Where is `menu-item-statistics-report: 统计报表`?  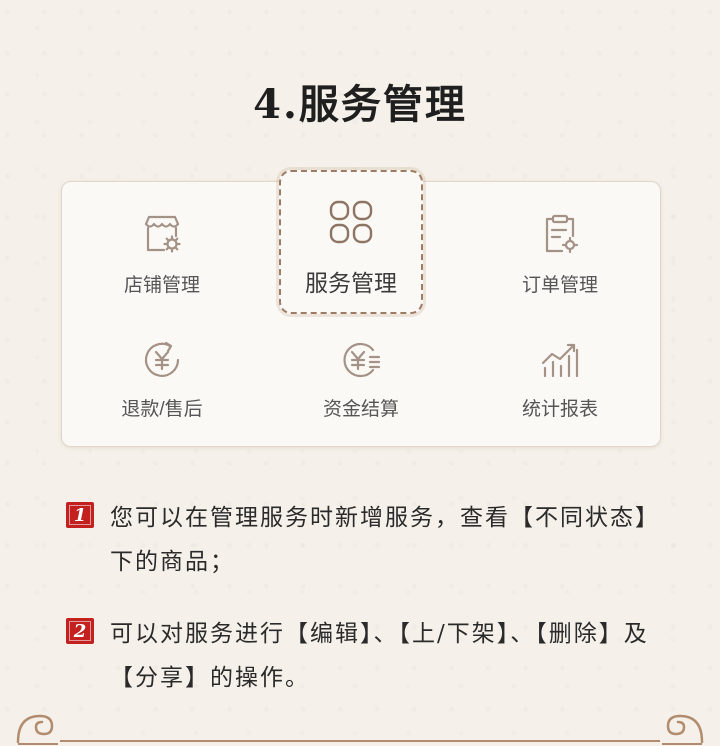
menu-item-statistics-report: 统计报表 is located at coordinates (560, 376).